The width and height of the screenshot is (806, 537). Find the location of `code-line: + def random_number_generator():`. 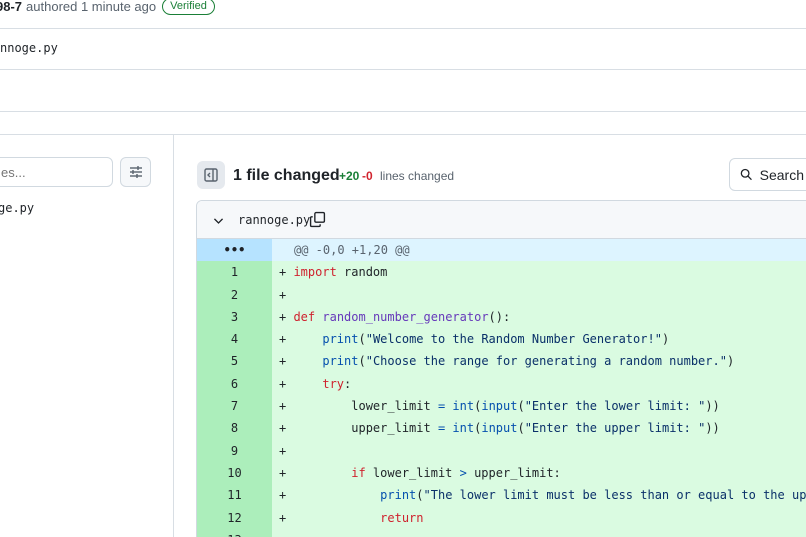

code-line: + def random_number_generator(): is located at coordinates (539, 317).